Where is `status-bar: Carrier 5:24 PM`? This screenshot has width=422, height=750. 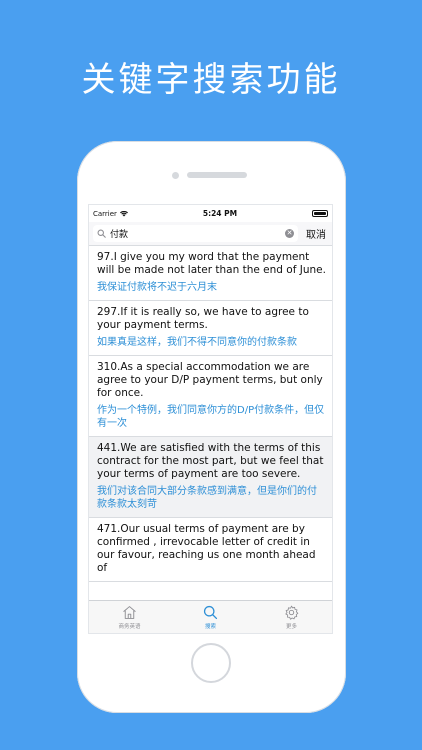
status-bar: Carrier 5:24 PM is located at coordinates (210, 213).